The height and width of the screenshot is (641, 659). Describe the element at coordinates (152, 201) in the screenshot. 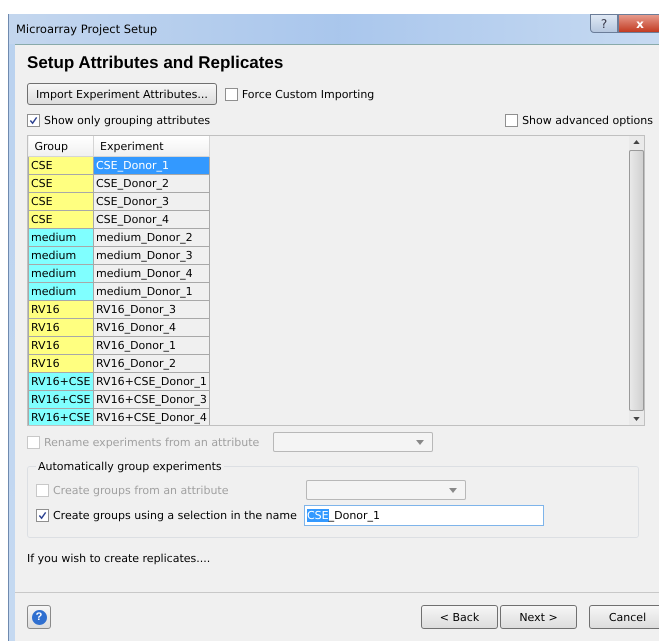

I see `experiment-cell: CSE_Donor_3` at that location.